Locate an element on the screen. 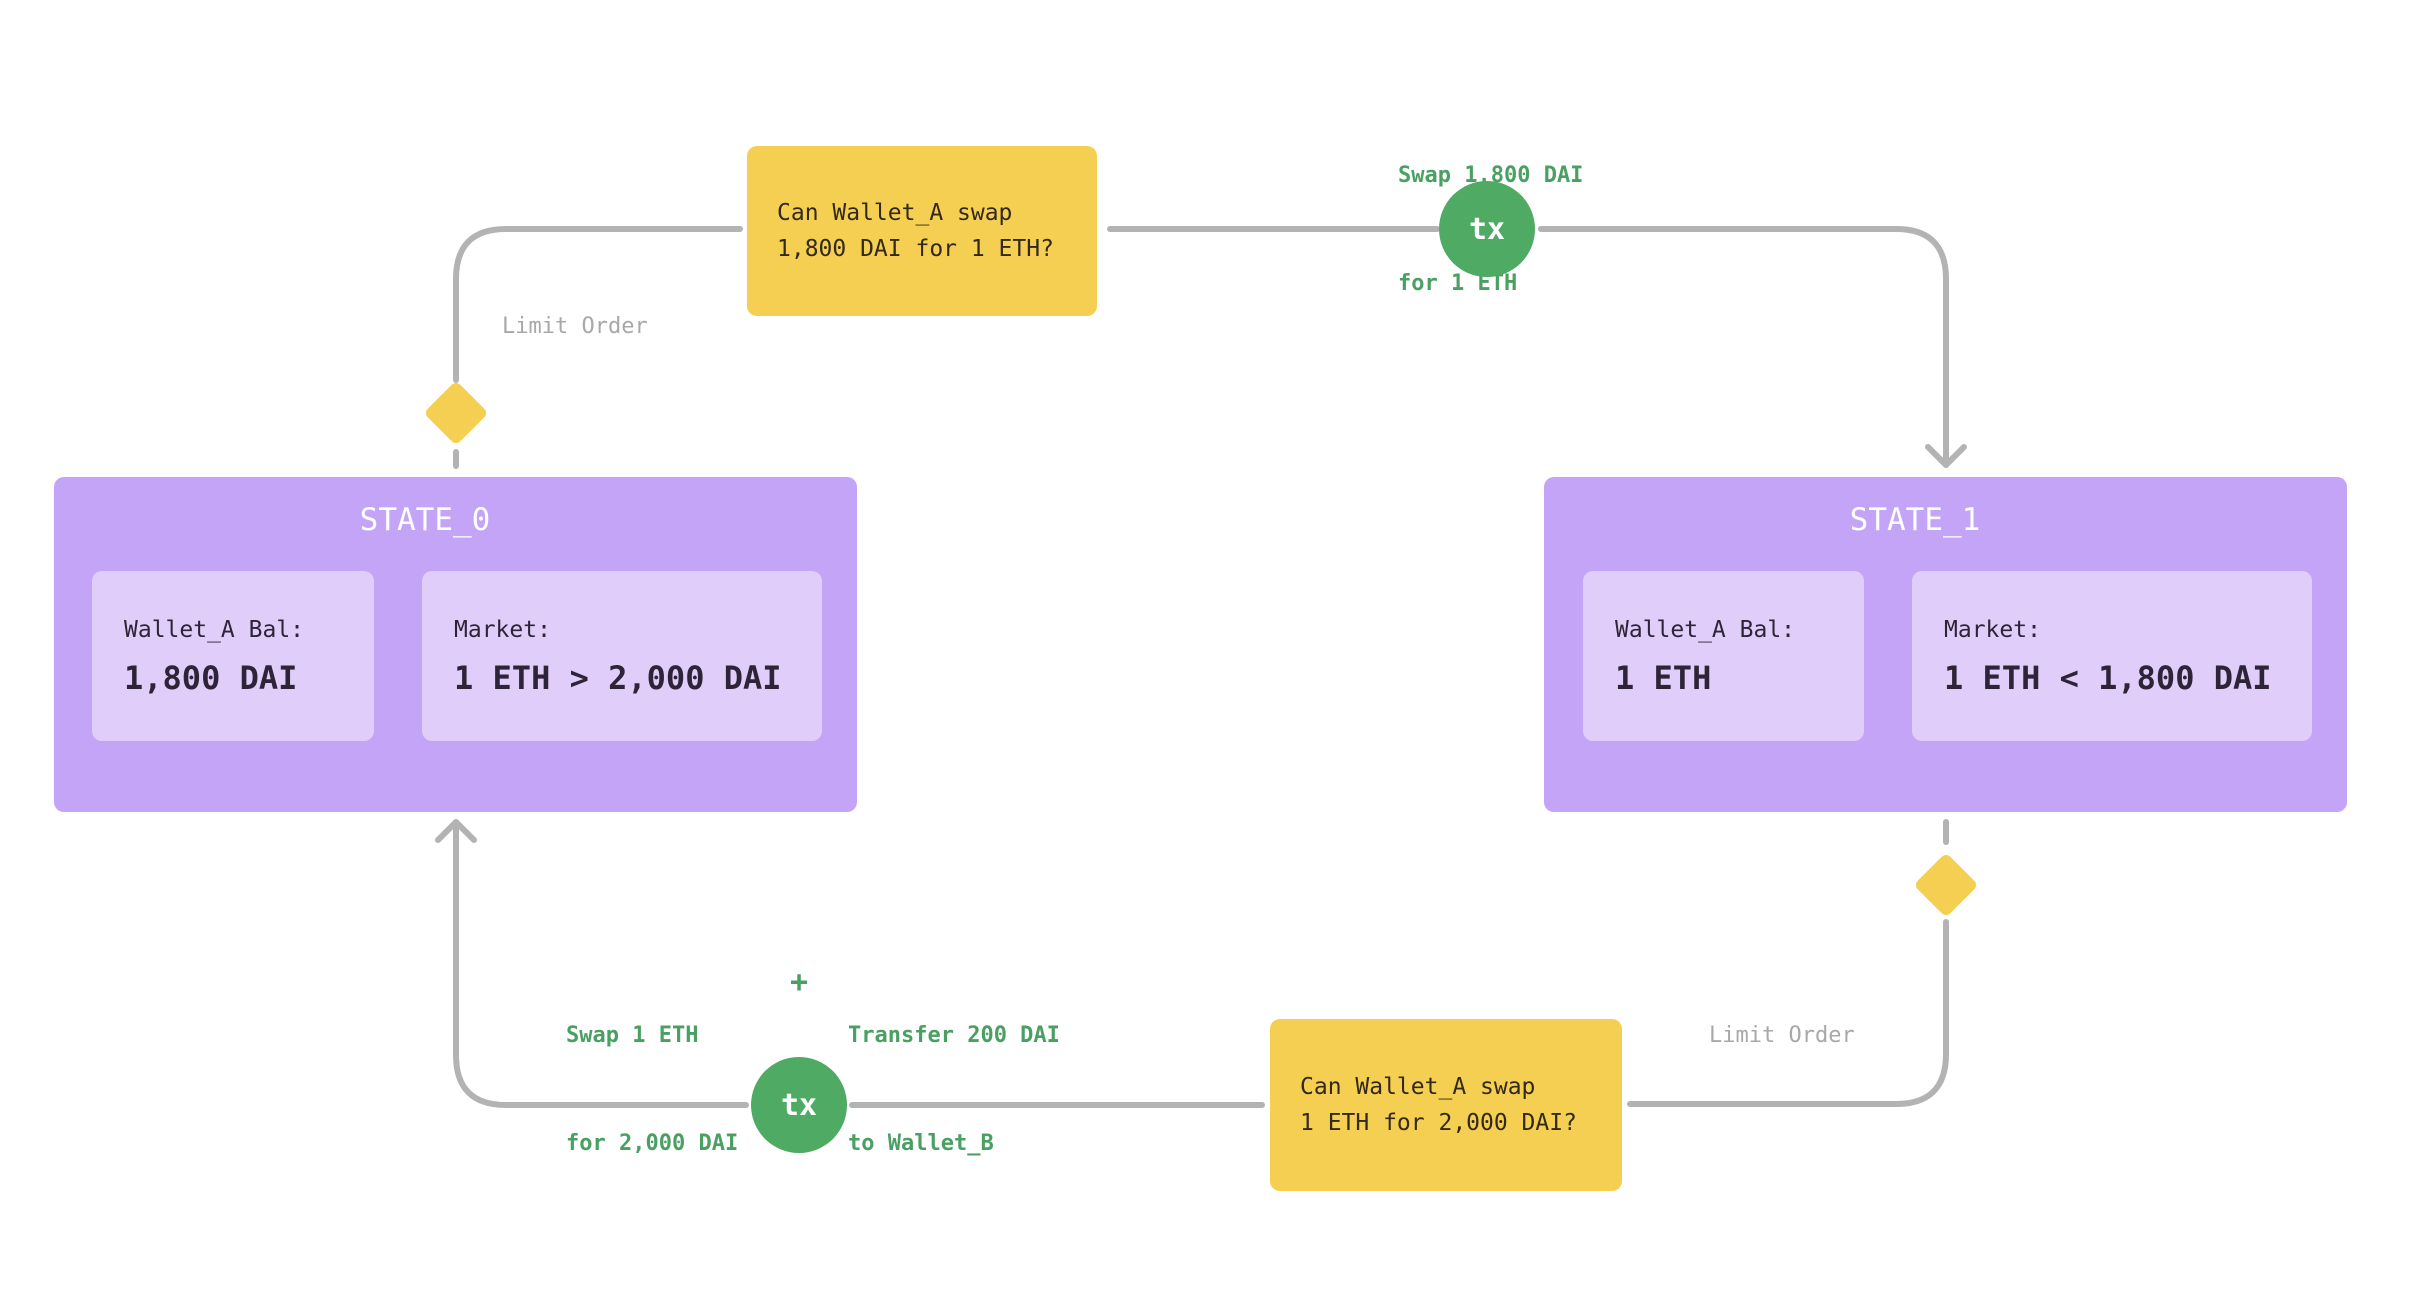 The height and width of the screenshot is (1294, 2414). tx1-action-line2: for 2,000 DAI is located at coordinates (652, 1143).